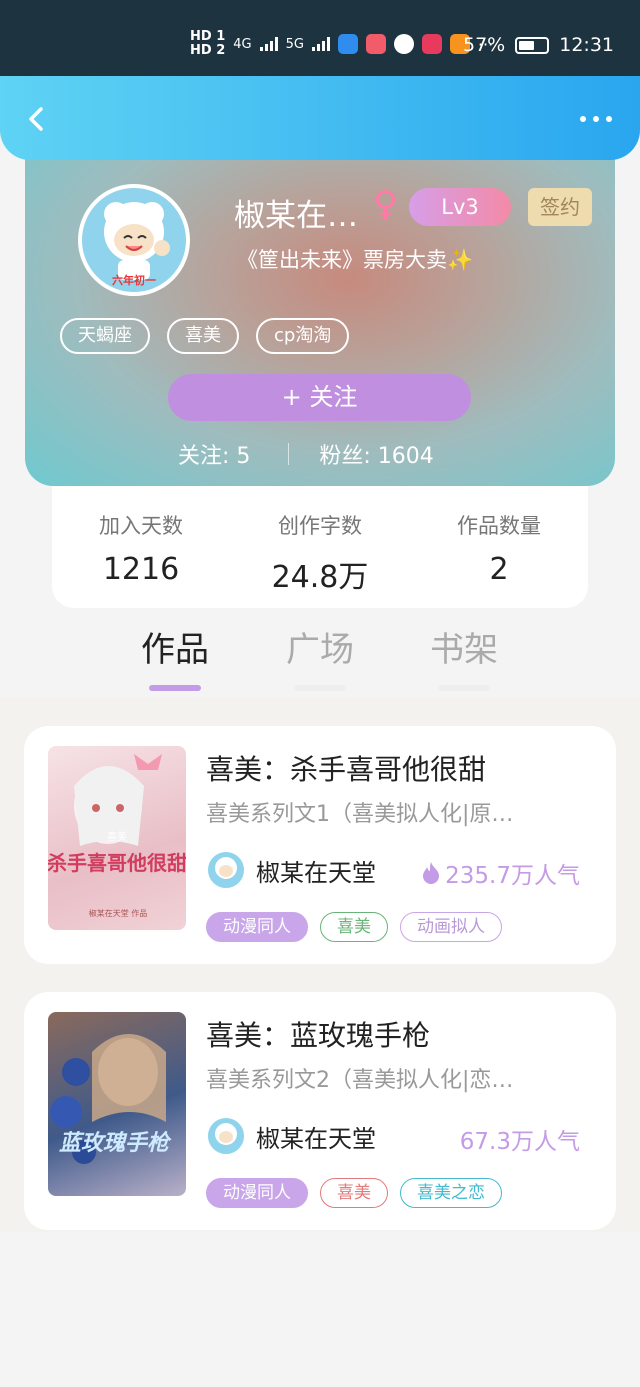 The image size is (640, 1387). I want to click on book-cover-image: 喜美 杀手喜哥他很甜 椒某在天堂 作品, so click(117, 838).